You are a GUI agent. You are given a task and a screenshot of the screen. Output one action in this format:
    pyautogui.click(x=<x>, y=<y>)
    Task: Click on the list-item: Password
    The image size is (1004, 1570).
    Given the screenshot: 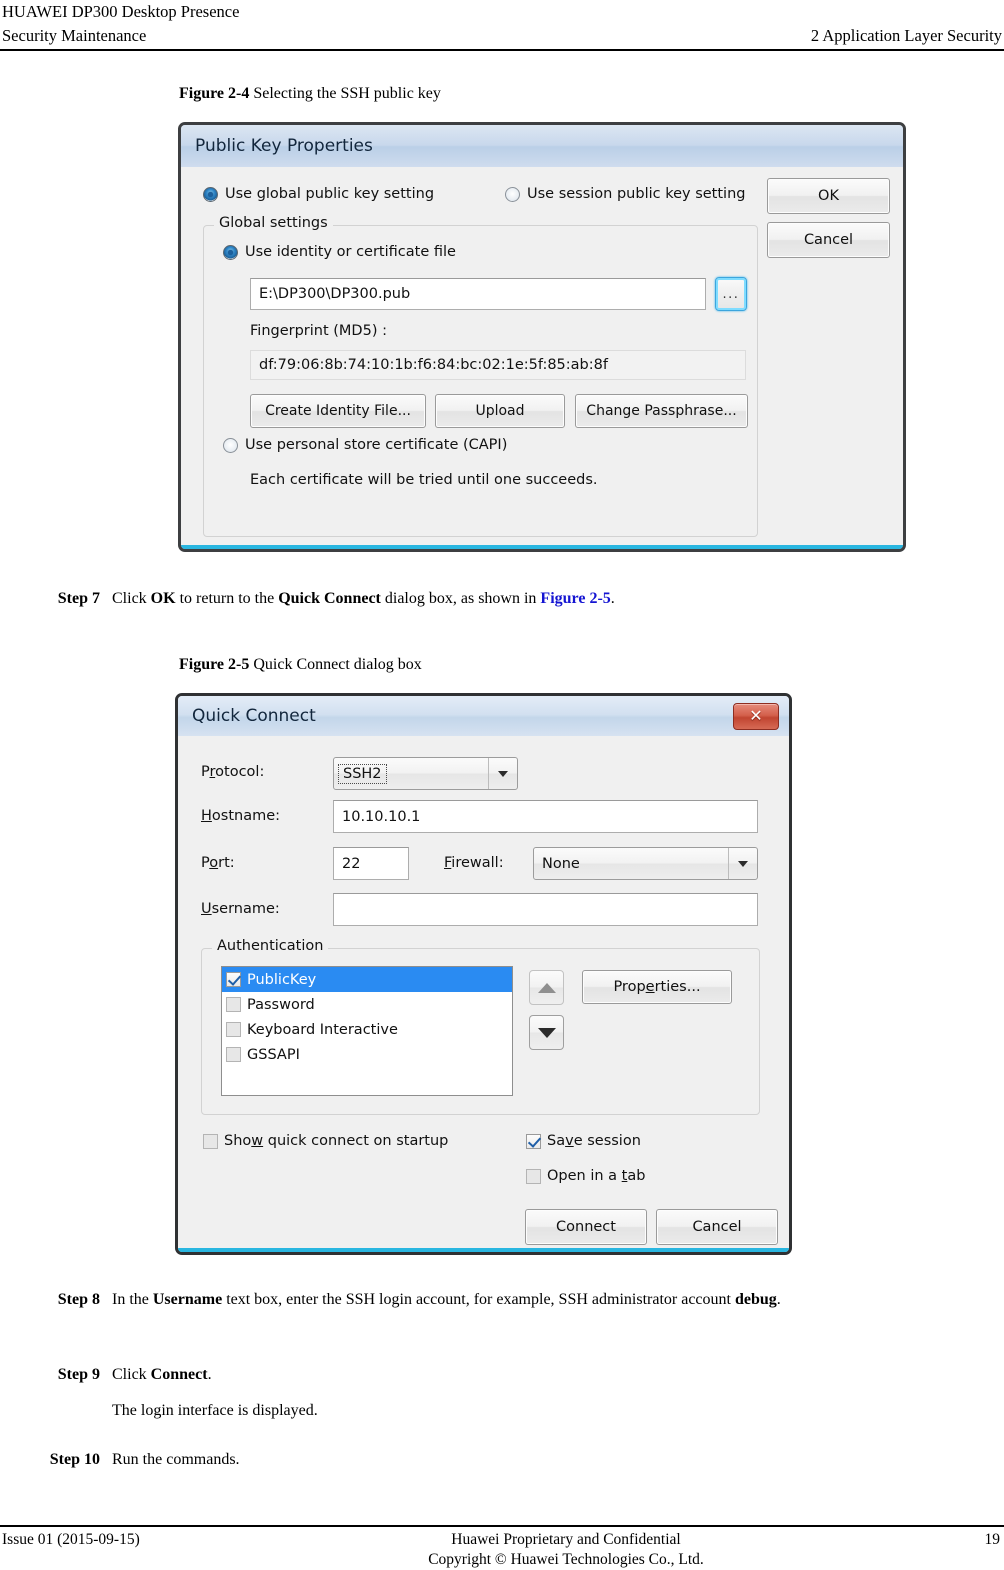 What is the action you would take?
    pyautogui.click(x=367, y=1004)
    